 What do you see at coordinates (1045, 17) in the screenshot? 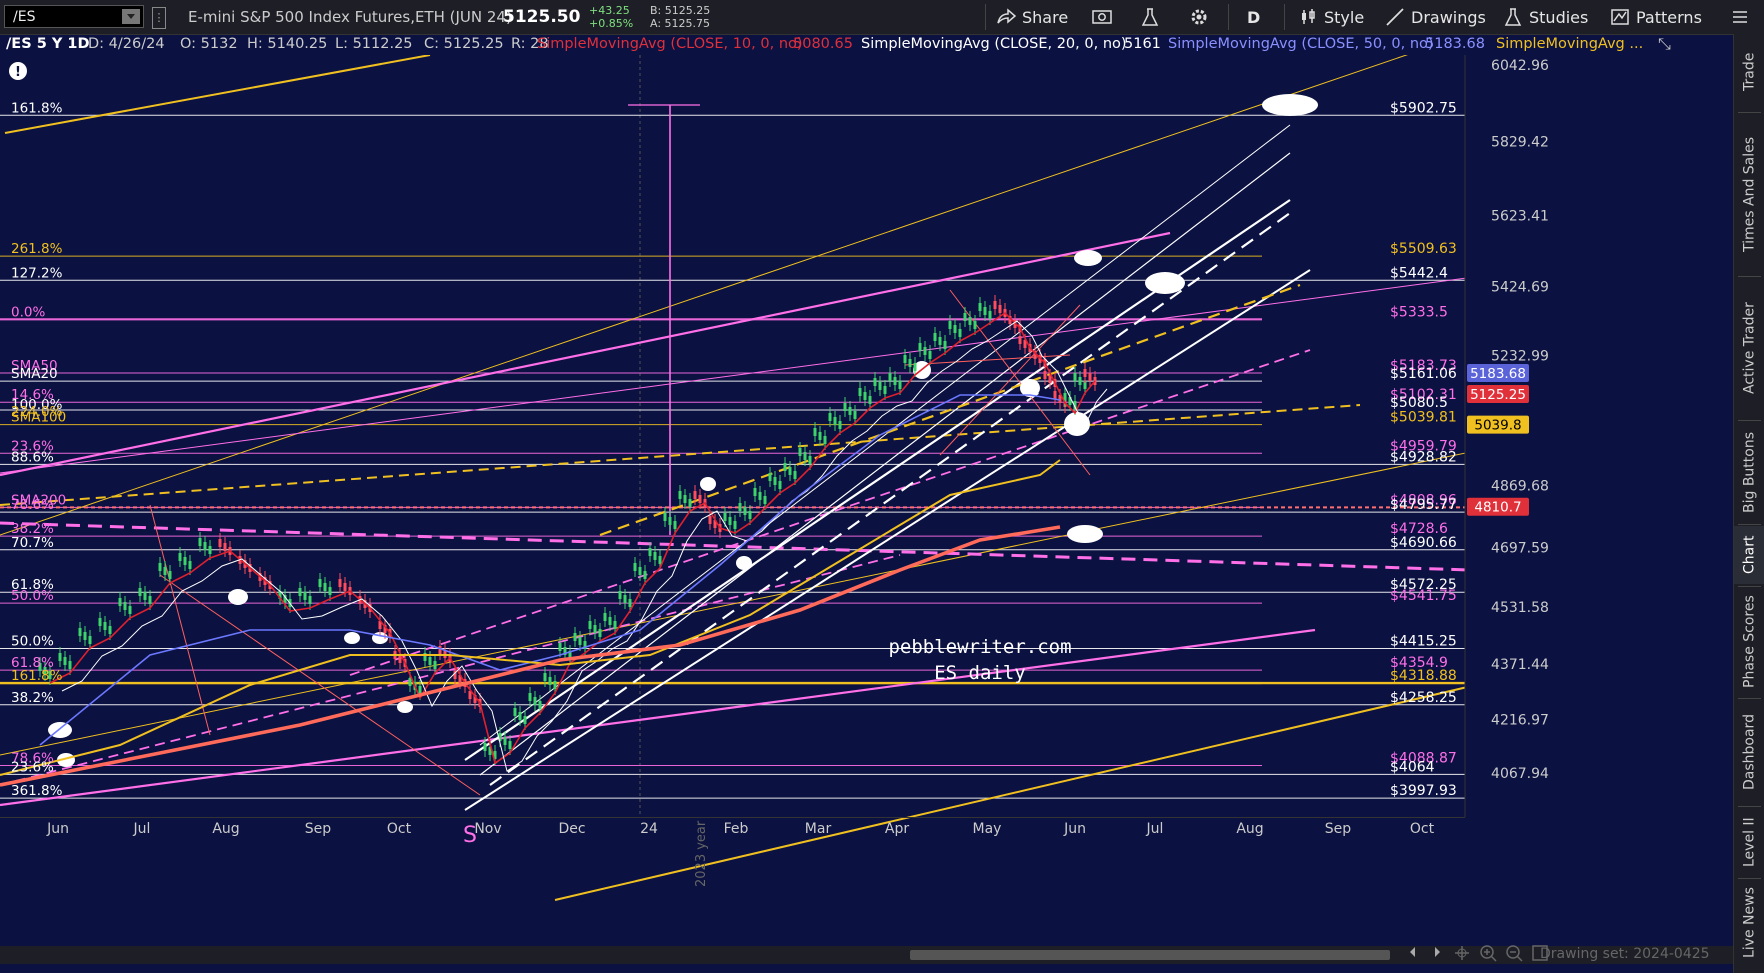
I see `share-label: Share` at bounding box center [1045, 17].